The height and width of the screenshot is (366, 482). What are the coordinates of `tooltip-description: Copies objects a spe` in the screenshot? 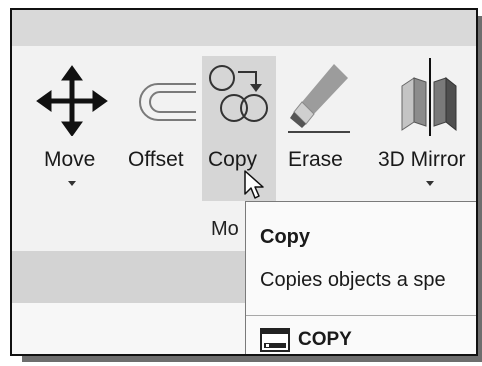 It's located at (353, 280).